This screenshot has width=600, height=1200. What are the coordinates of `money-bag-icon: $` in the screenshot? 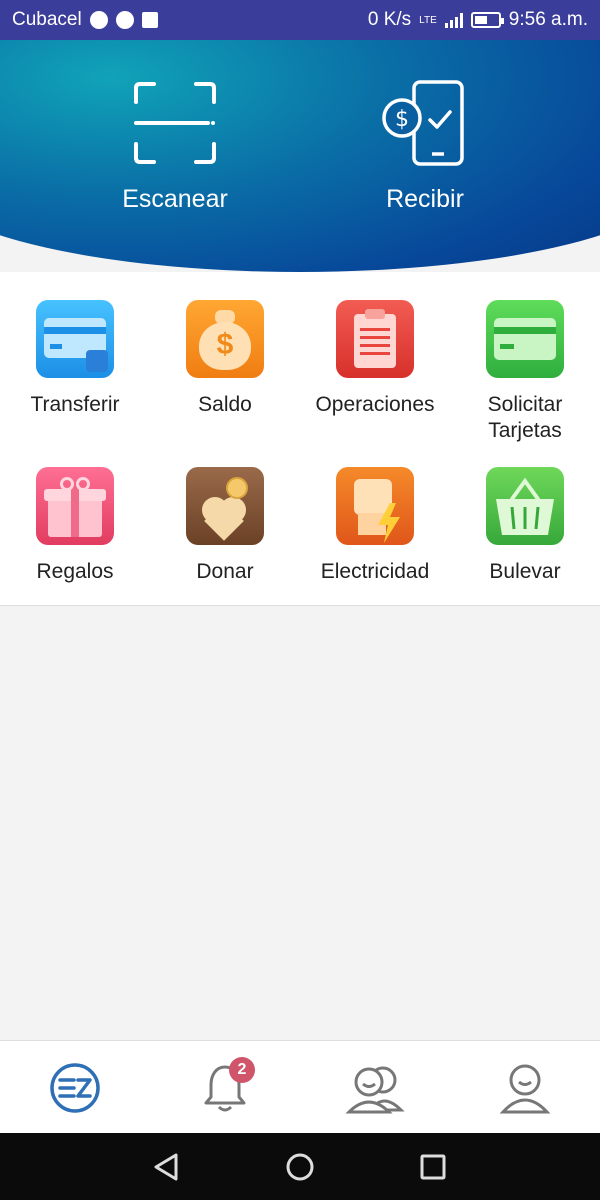 It's located at (225, 339).